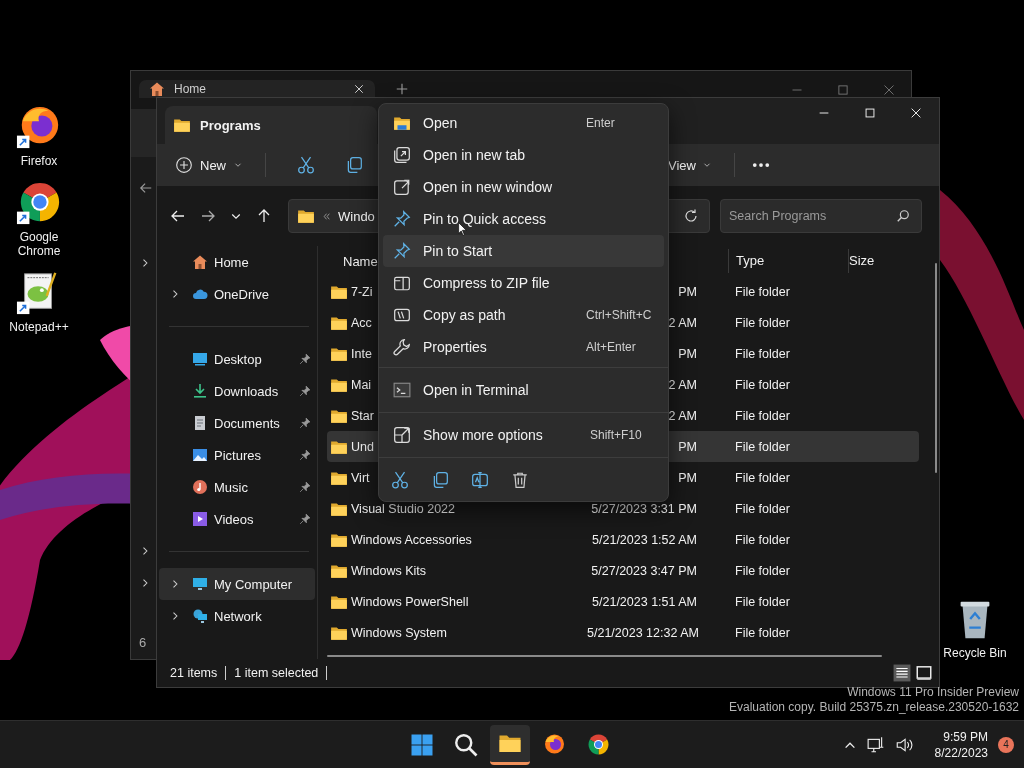  What do you see at coordinates (190, 89) in the screenshot?
I see `tab-title: Home` at bounding box center [190, 89].